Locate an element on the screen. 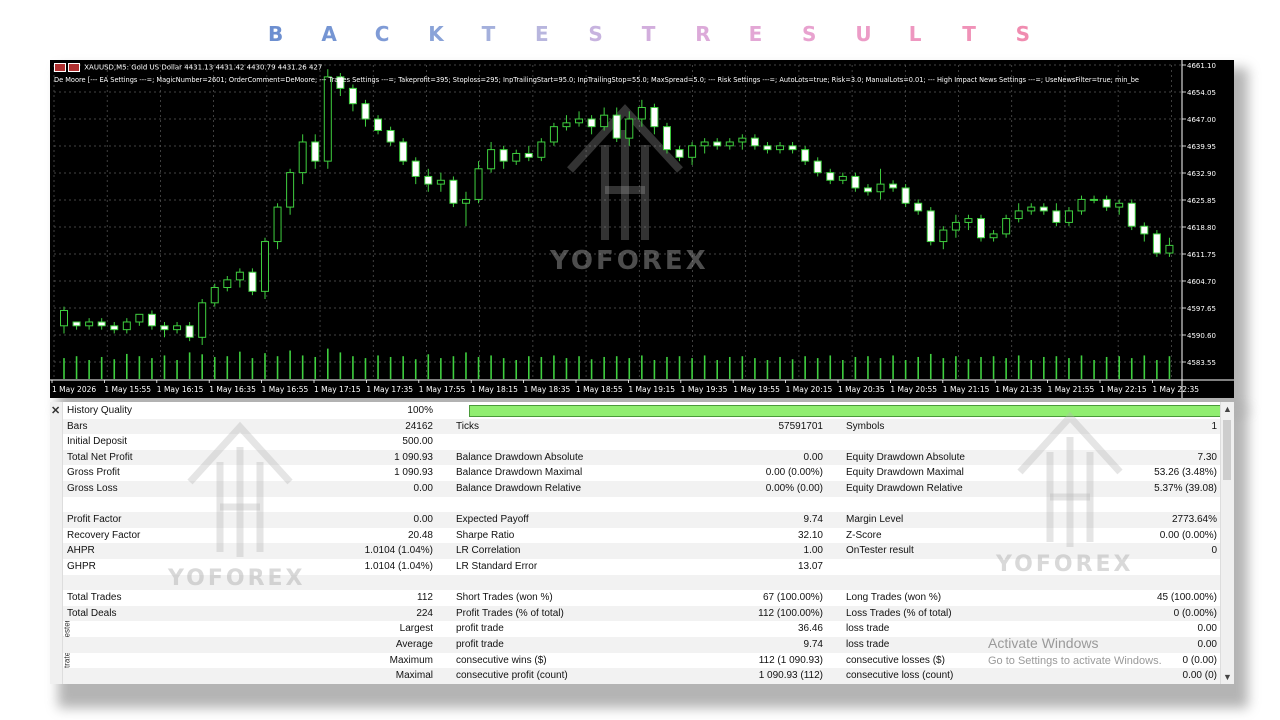 The height and width of the screenshot is (720, 1280). report-r: Loss Trades (% of total) is located at coordinates (899, 613).